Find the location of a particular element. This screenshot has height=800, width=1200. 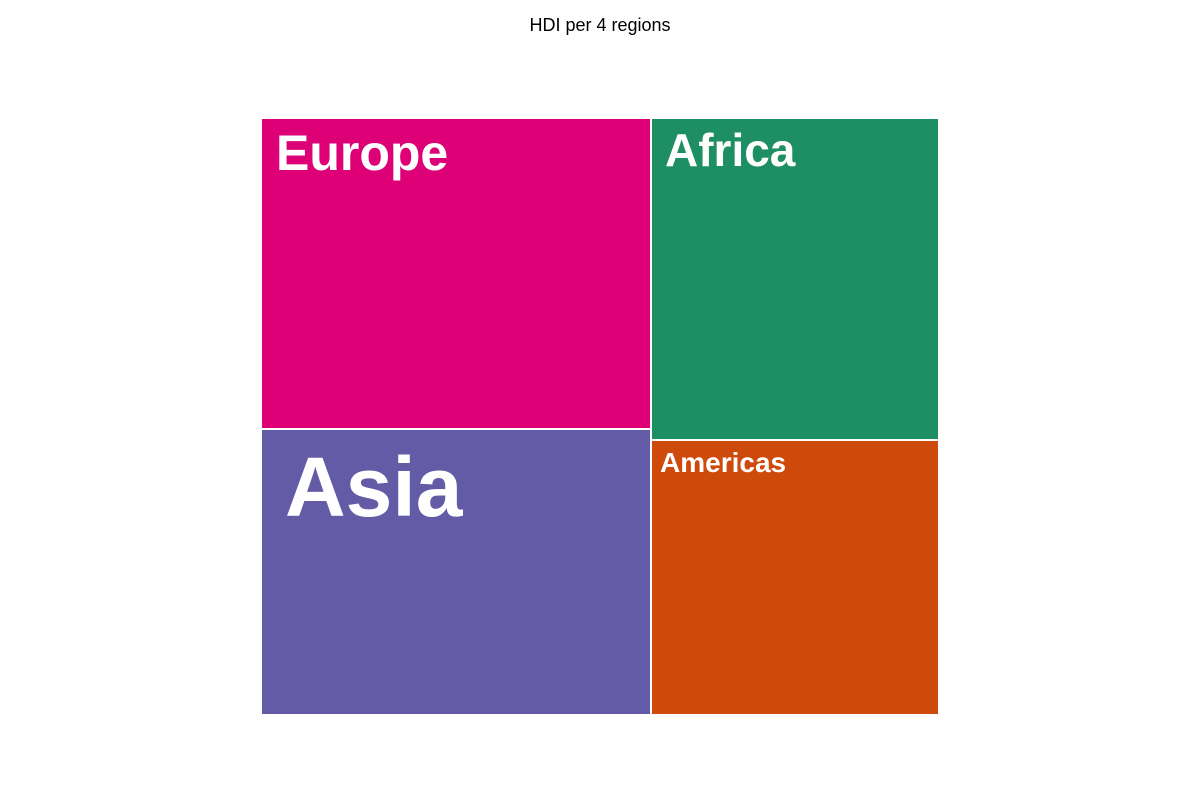

treemap-tile-americas is located at coordinates (795, 577).